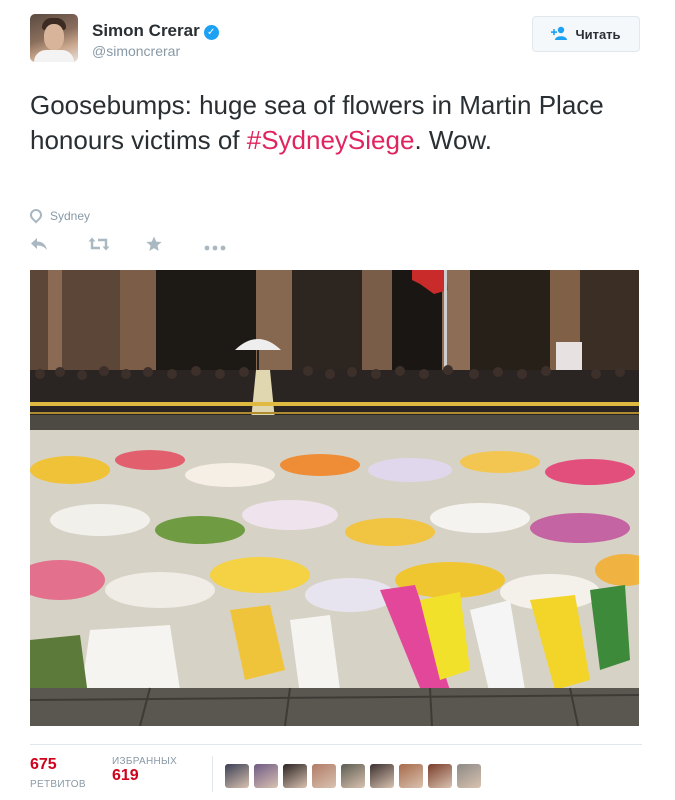 The width and height of the screenshot is (675, 800). Describe the element at coordinates (146, 30) in the screenshot. I see `display-name: Simon Crerar` at that location.